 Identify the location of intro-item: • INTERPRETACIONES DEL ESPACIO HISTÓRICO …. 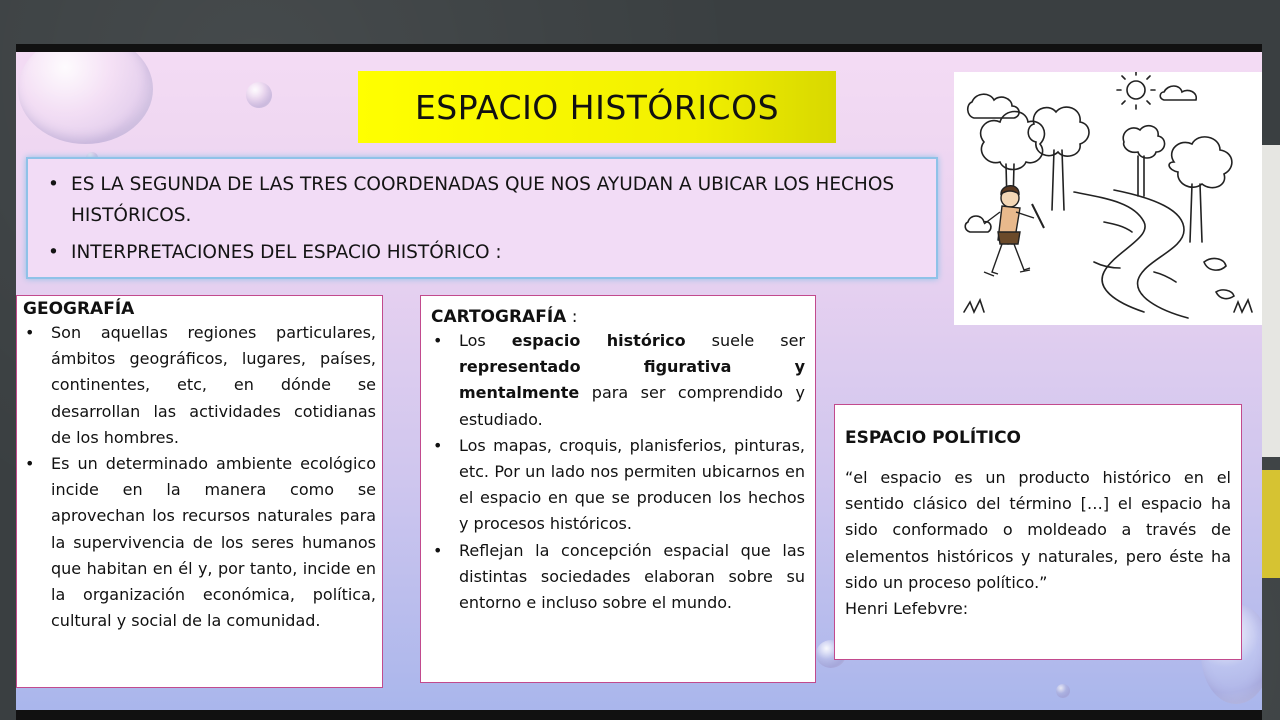
(482, 252).